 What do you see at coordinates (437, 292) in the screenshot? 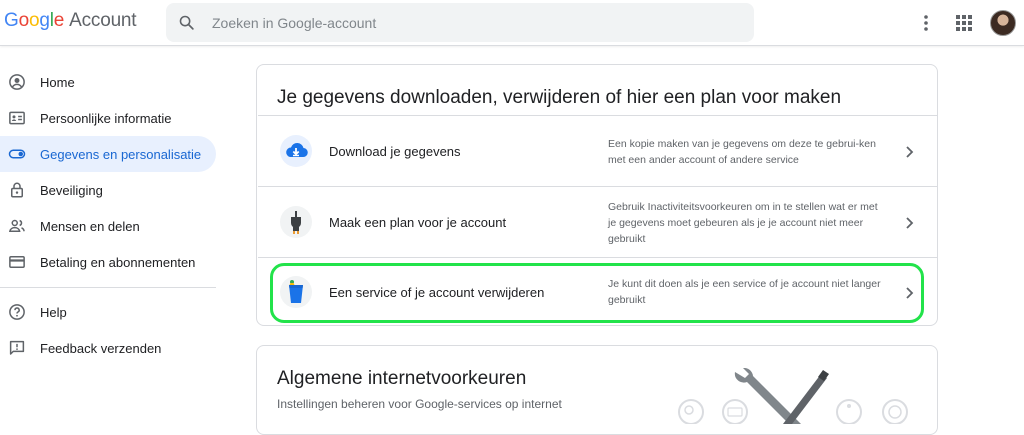
I see `row-label: Een service of je account verwijderen` at bounding box center [437, 292].